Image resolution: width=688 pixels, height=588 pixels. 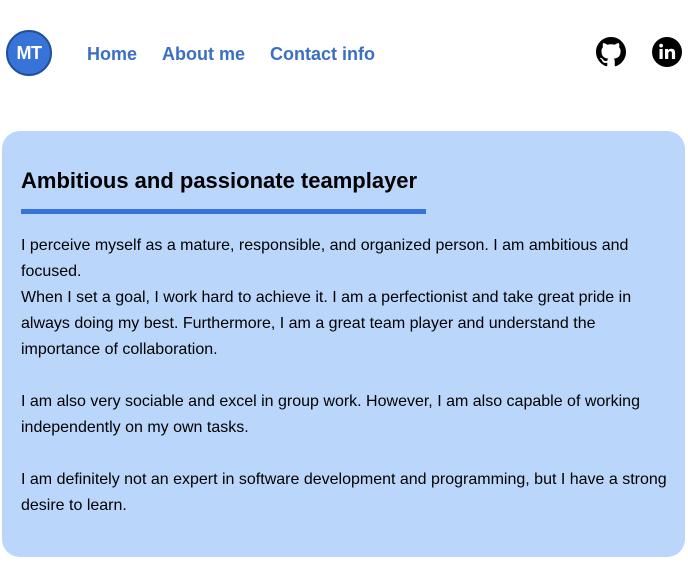 I want to click on title-underline, so click(x=223, y=211).